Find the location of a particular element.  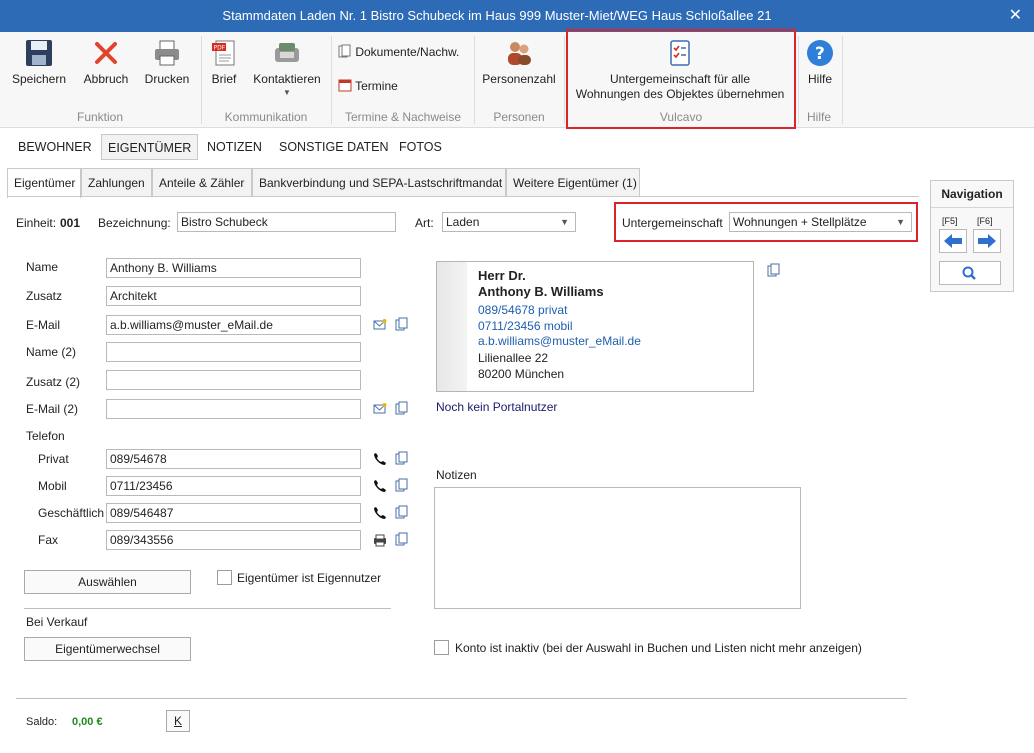

contact-button: Kontaktieren ▼ is located at coordinates (287, 67).